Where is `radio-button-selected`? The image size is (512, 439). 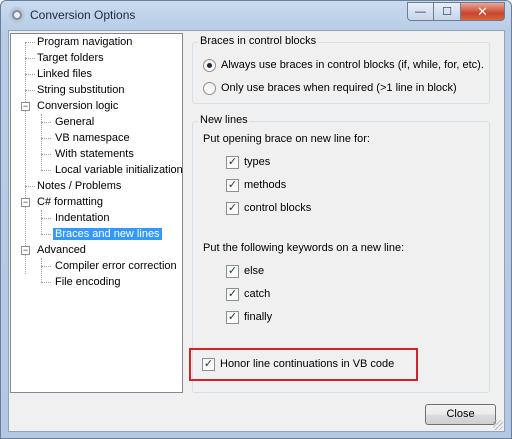 radio-button-selected is located at coordinates (209, 65).